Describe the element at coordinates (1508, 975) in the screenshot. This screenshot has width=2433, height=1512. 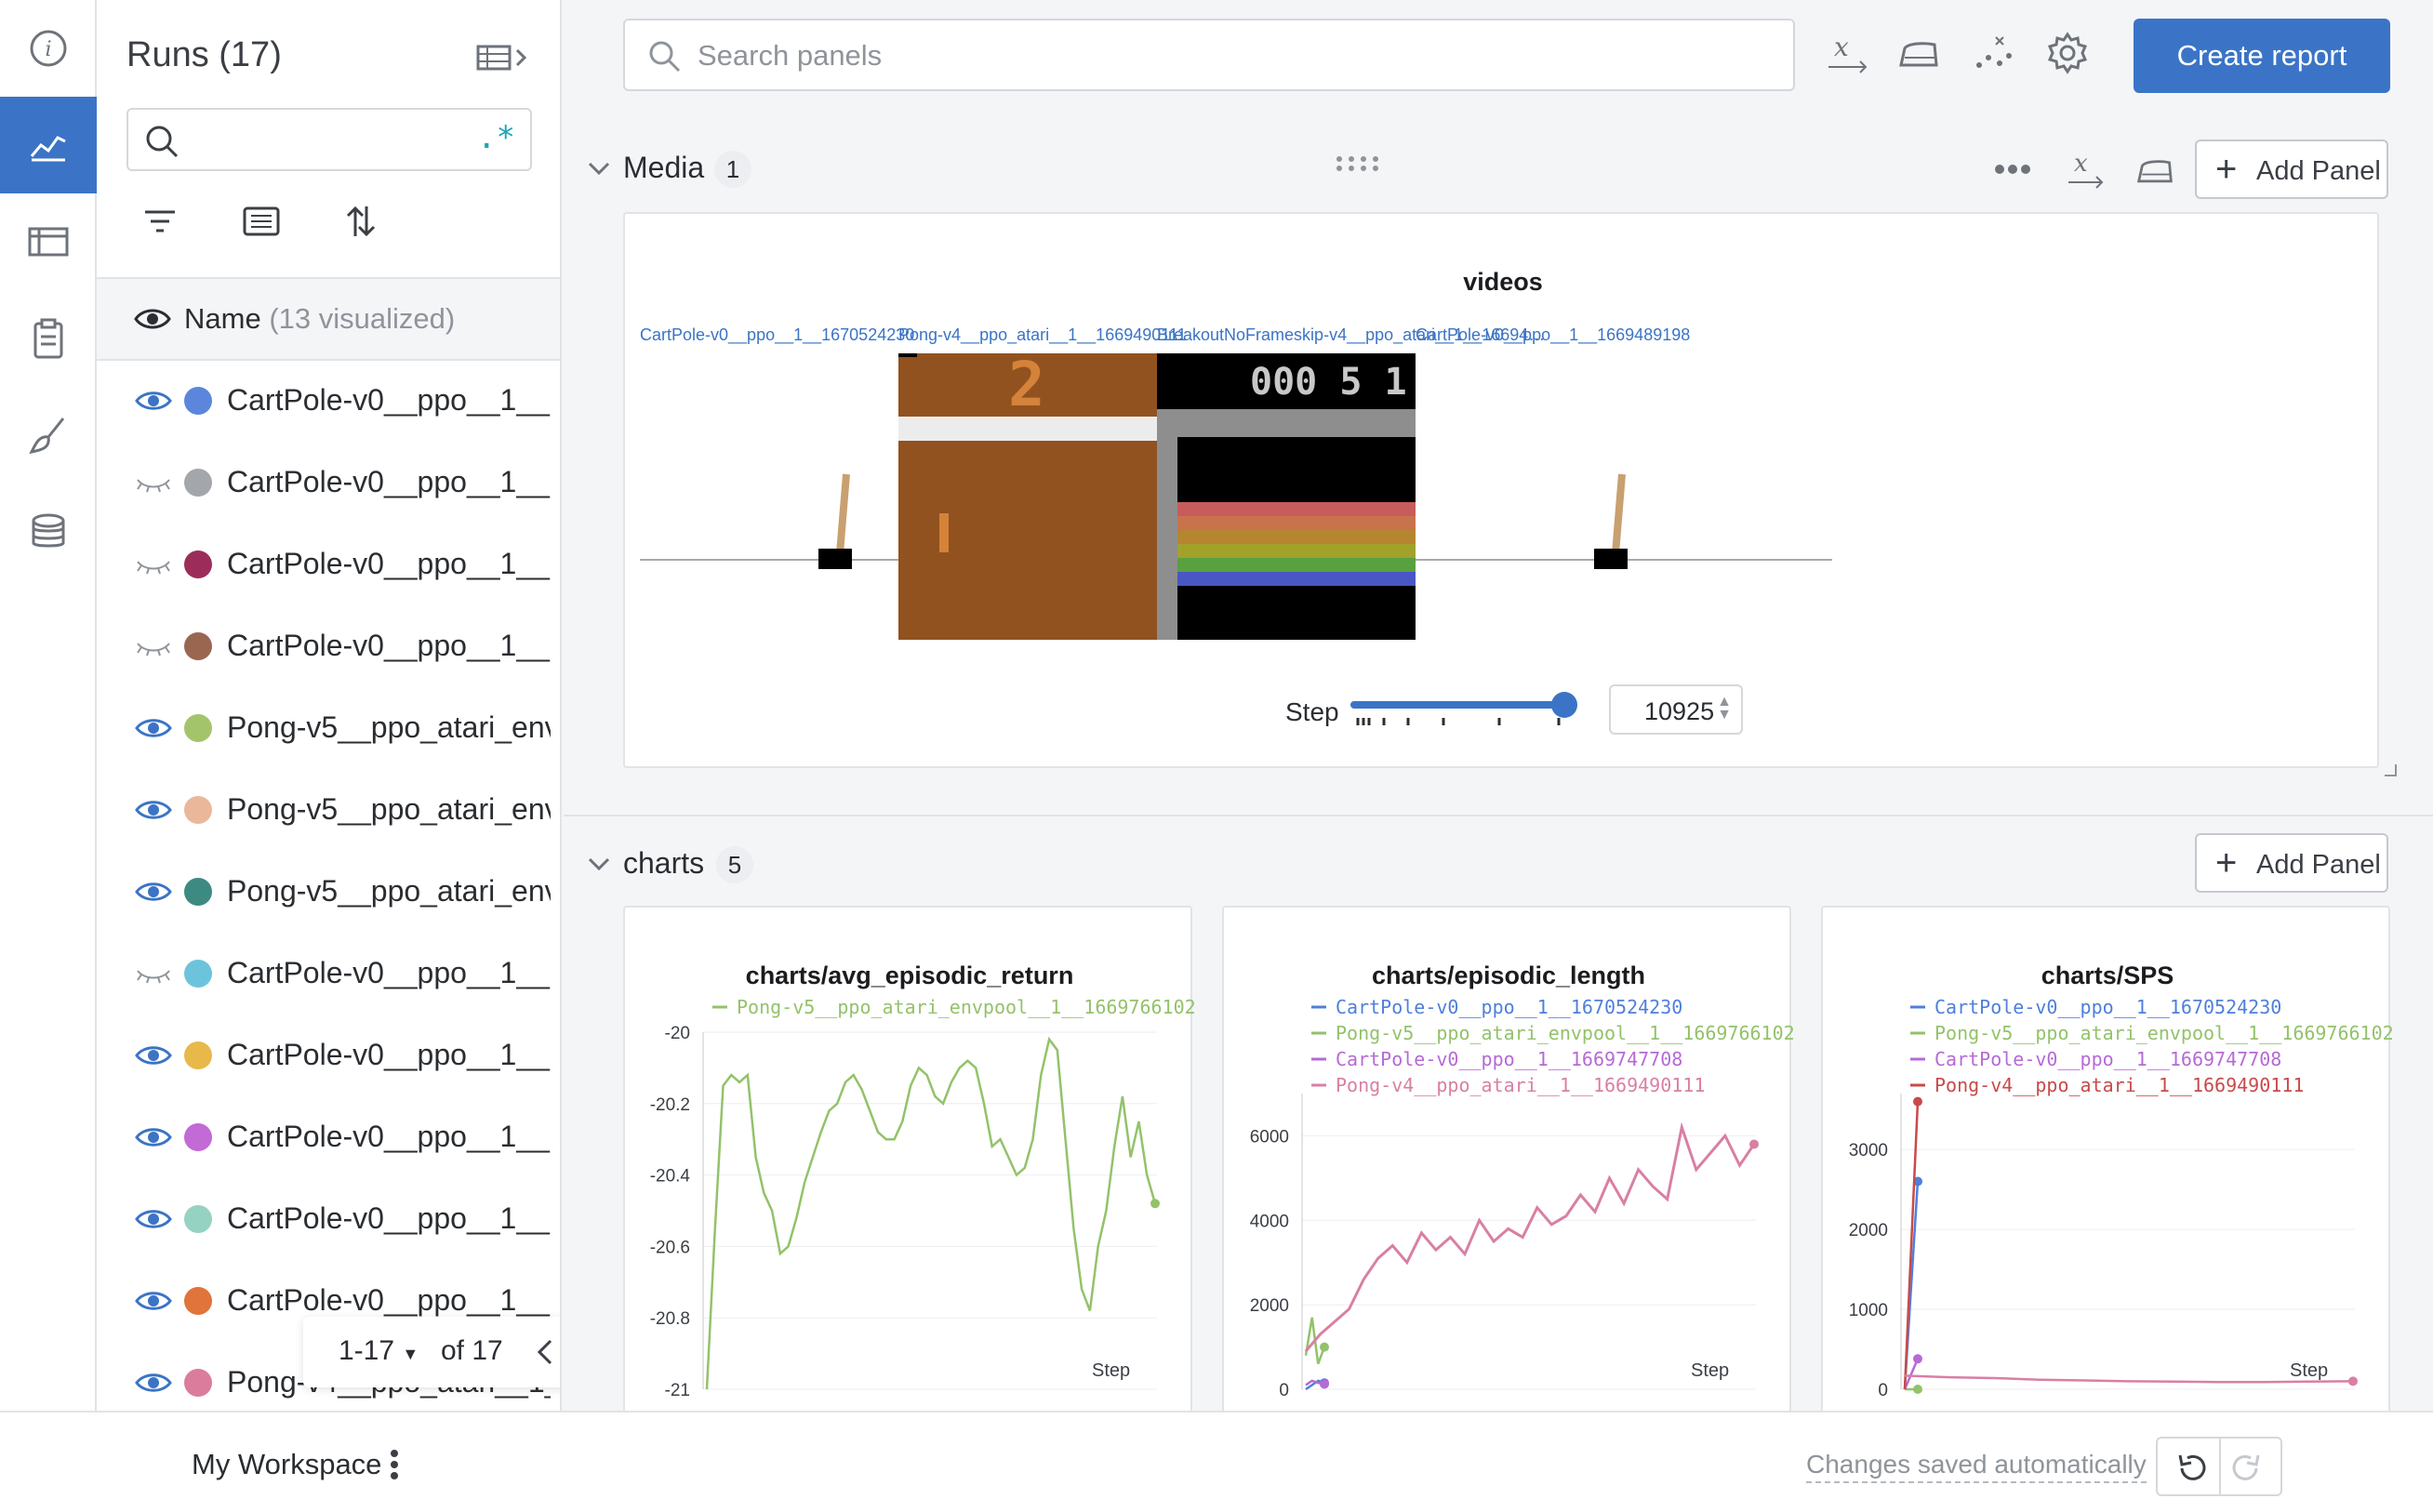
I see `chart-title: charts/episodic_length` at that location.